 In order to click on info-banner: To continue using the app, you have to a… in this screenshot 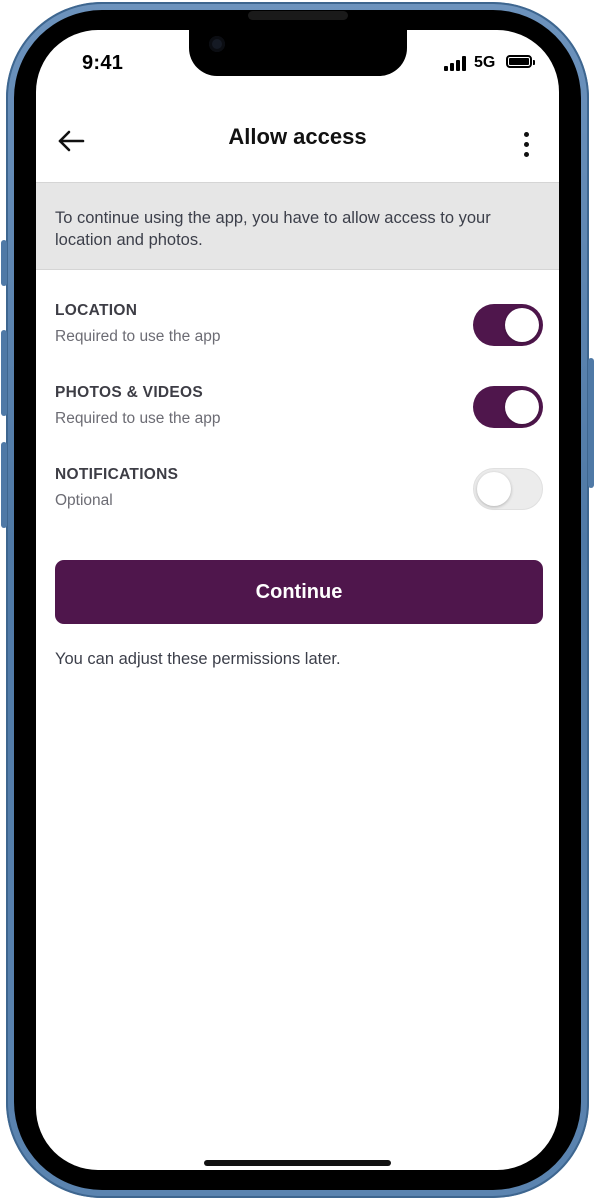, I will do `click(297, 226)`.